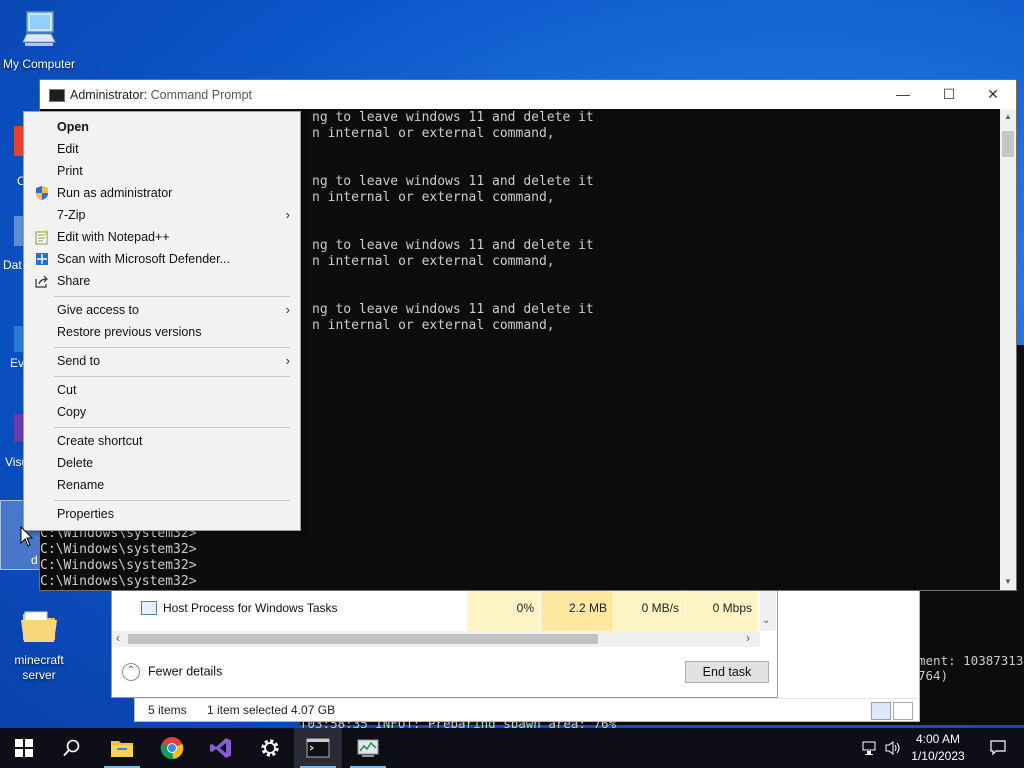 Image resolution: width=1024 pixels, height=768 pixels. Describe the element at coordinates (727, 672) in the screenshot. I see `end-task-button: End task` at that location.